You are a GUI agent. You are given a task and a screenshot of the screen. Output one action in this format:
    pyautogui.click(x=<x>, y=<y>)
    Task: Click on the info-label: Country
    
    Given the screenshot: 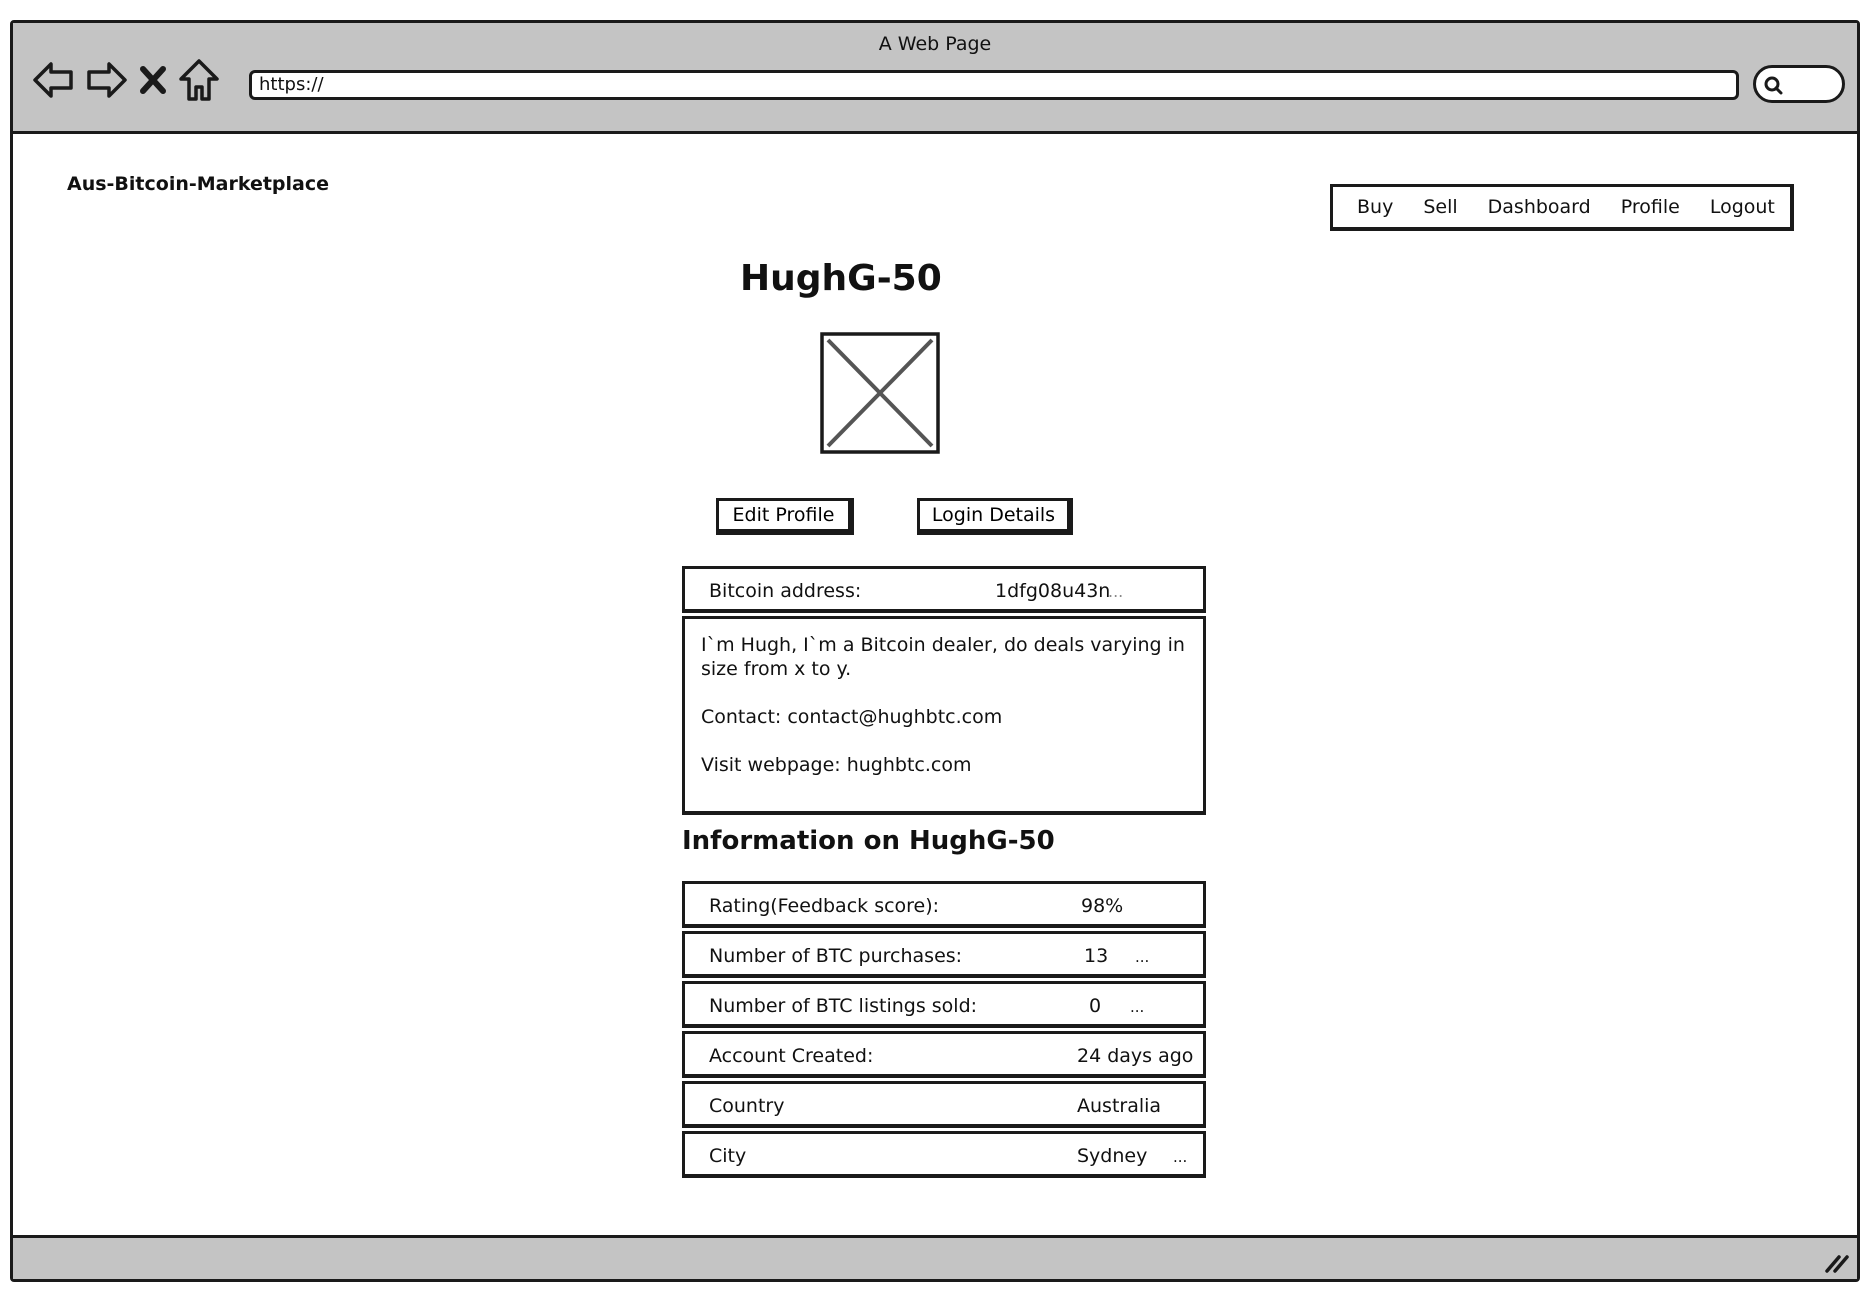 What is the action you would take?
    pyautogui.click(x=747, y=1106)
    